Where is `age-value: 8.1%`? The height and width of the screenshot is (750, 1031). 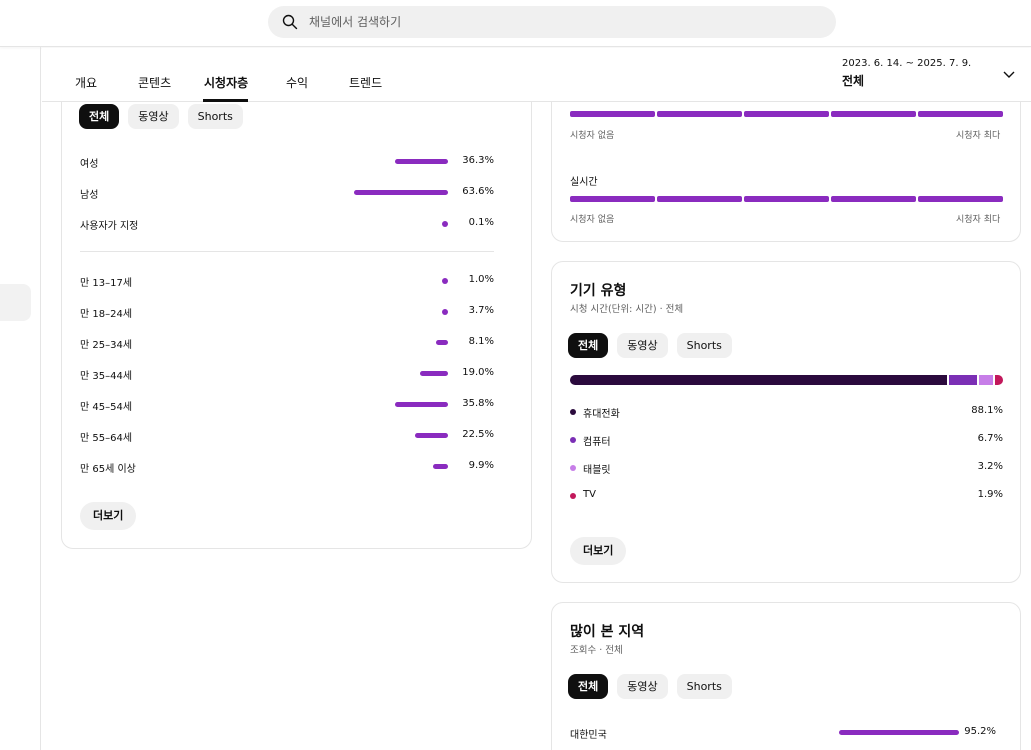 age-value: 8.1% is located at coordinates (481, 341).